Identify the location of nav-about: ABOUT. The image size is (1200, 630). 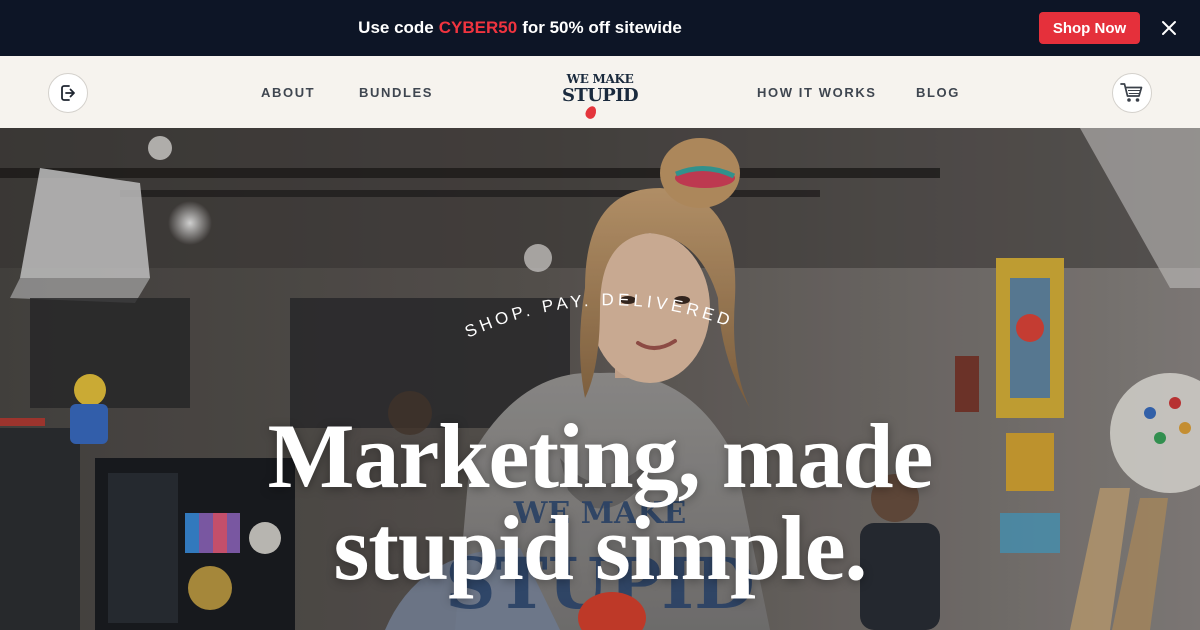
(288, 92).